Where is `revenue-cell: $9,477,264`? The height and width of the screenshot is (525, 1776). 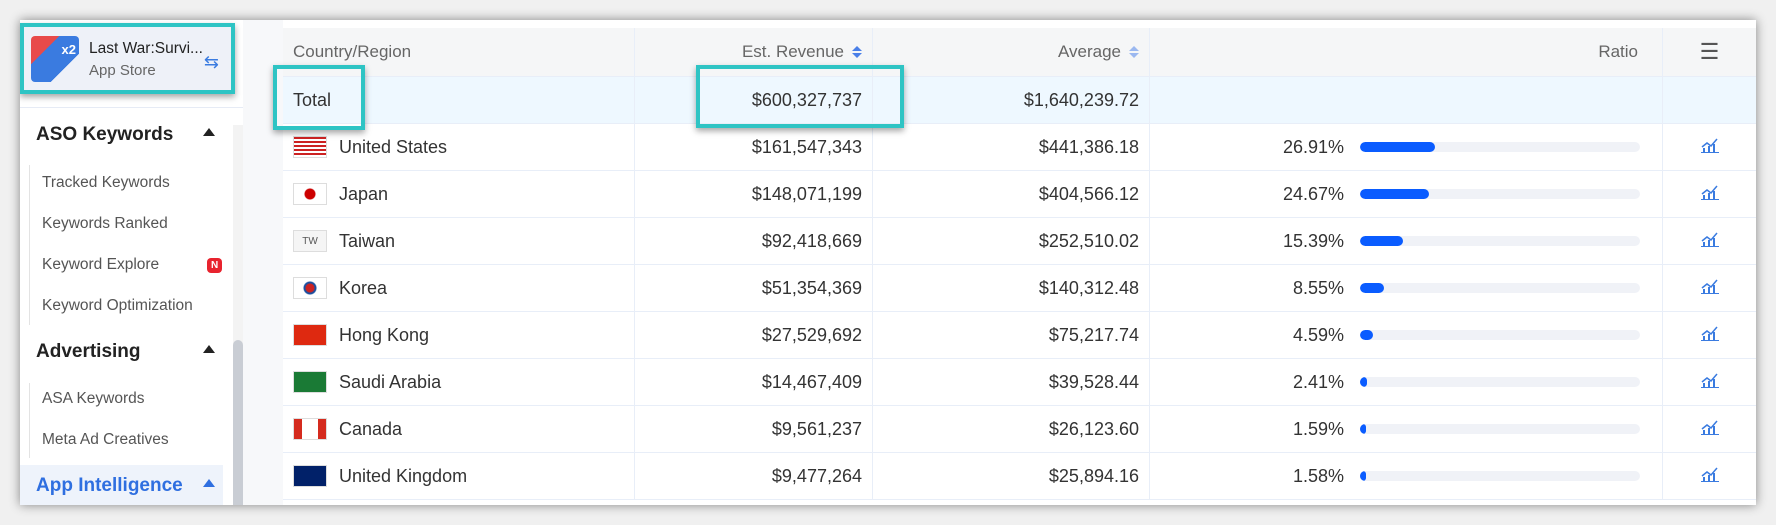 revenue-cell: $9,477,264 is located at coordinates (754, 476).